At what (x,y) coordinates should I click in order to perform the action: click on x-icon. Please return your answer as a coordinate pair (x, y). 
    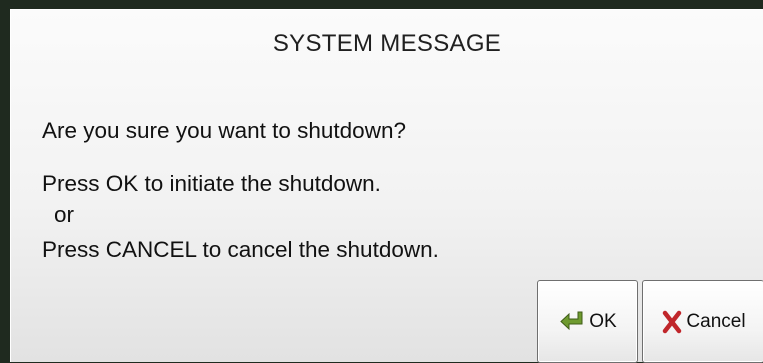
    Looking at the image, I should click on (672, 322).